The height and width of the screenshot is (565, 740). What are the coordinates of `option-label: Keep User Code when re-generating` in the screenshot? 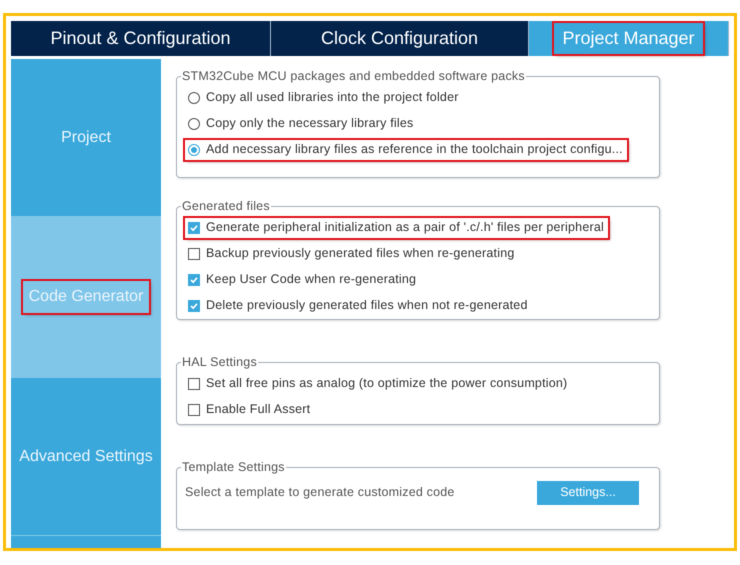 It's located at (311, 279).